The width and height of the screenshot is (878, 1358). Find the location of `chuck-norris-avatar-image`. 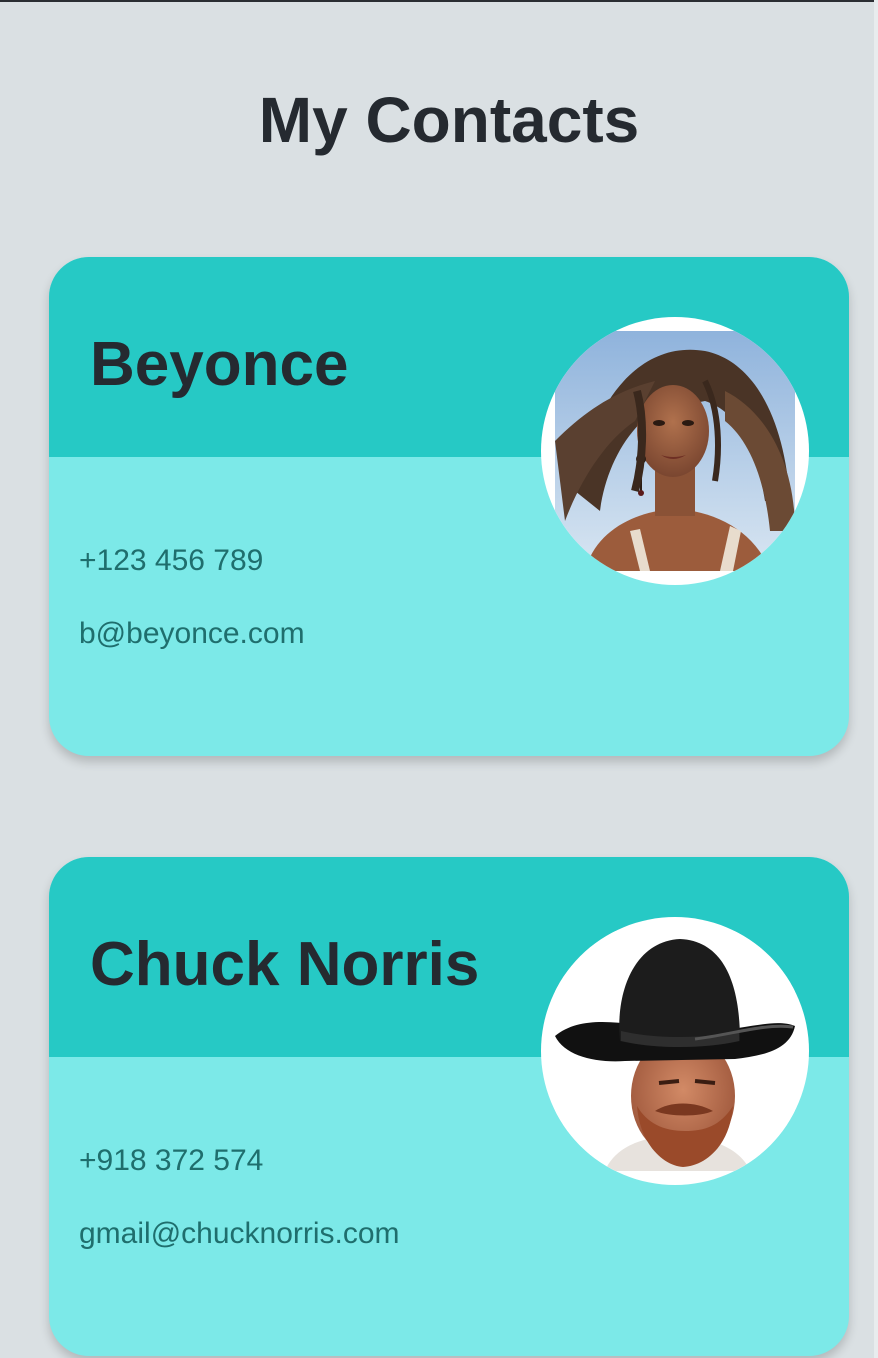

chuck-norris-avatar-image is located at coordinates (675, 1051).